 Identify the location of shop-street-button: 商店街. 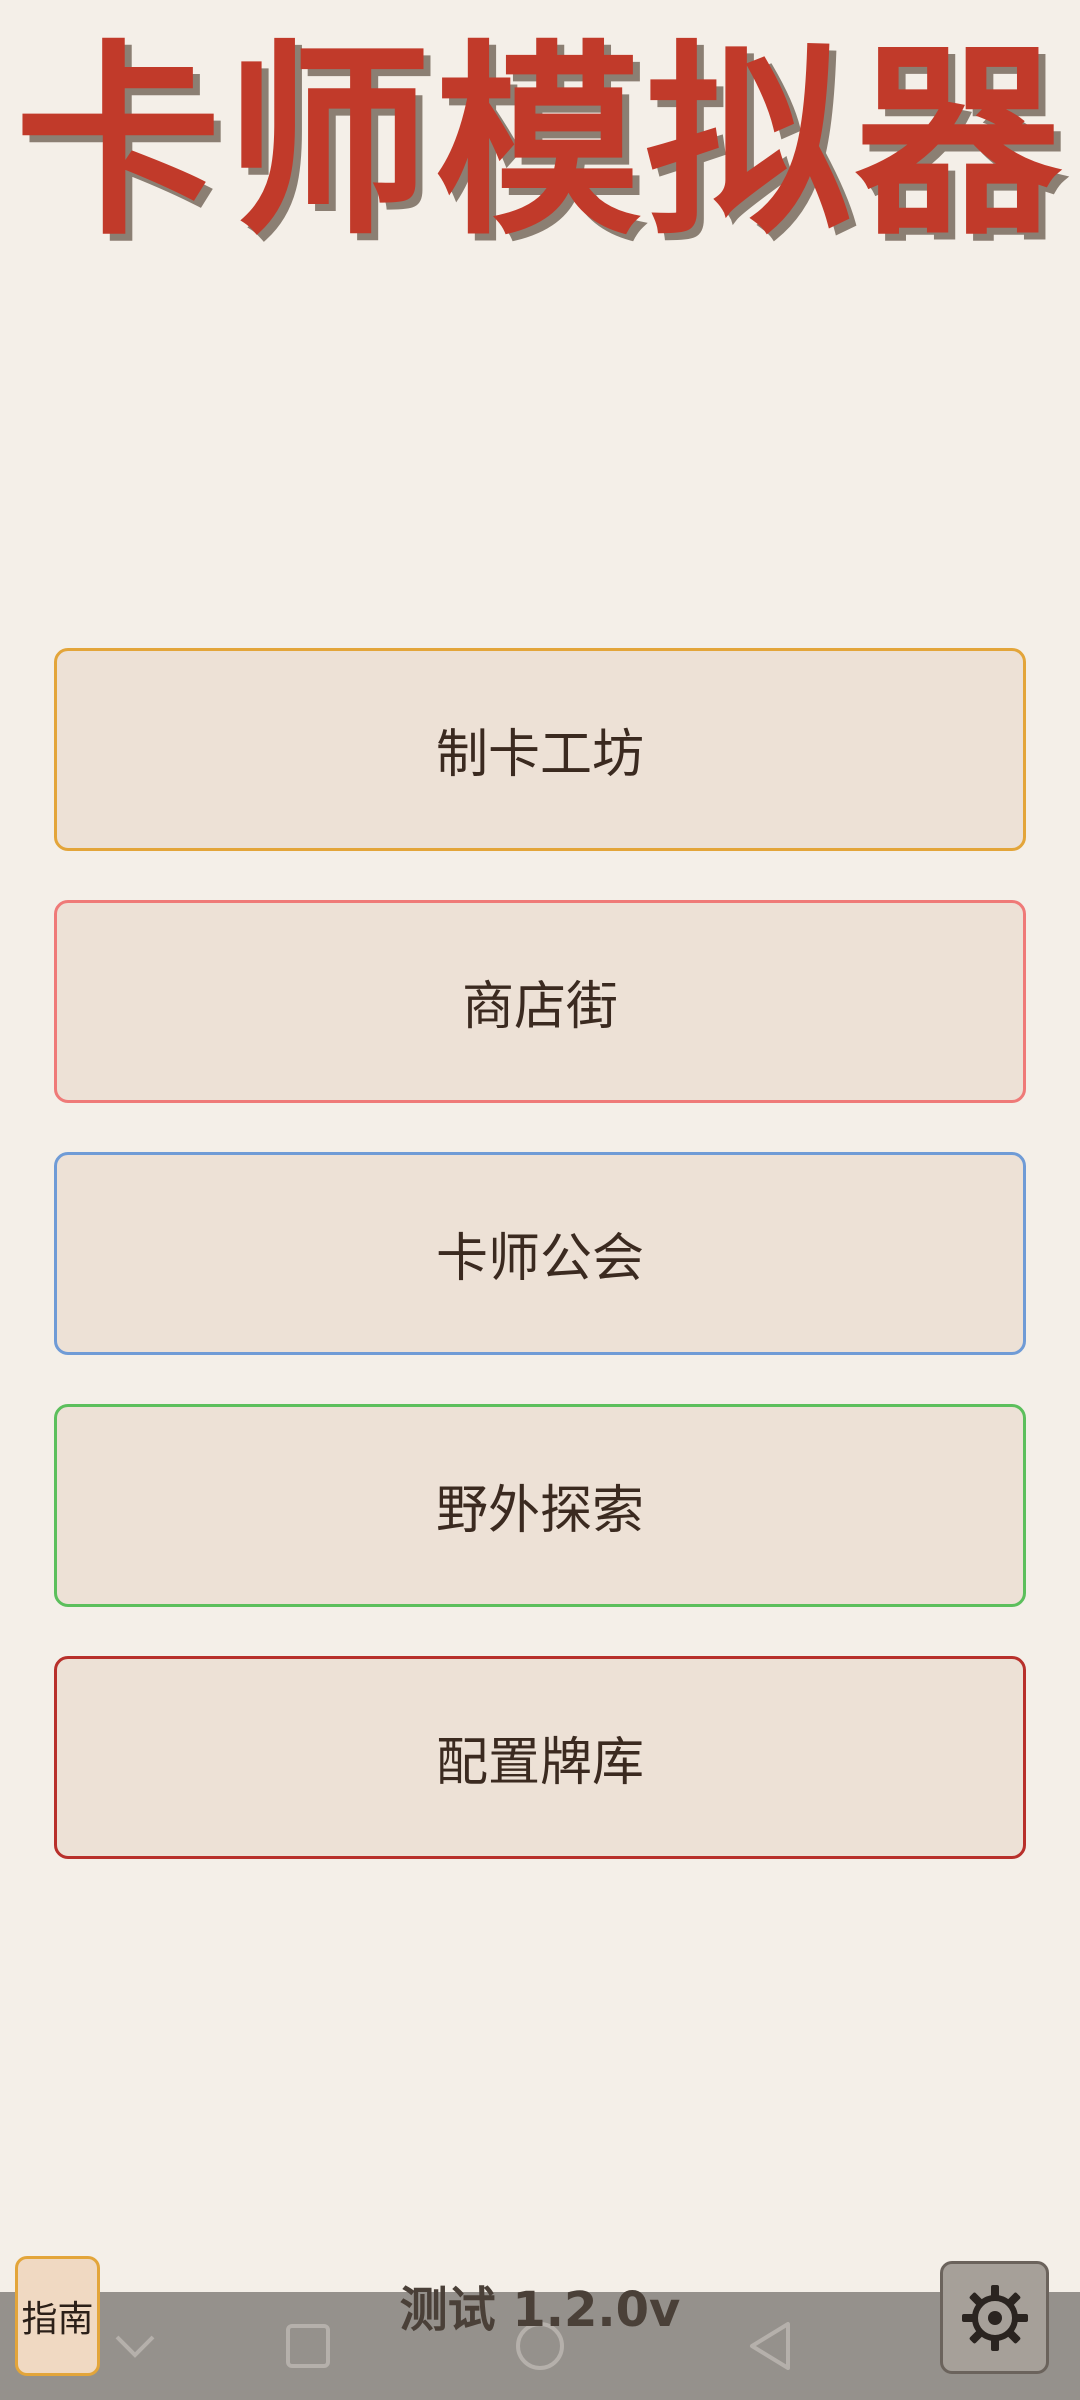
(540, 1001).